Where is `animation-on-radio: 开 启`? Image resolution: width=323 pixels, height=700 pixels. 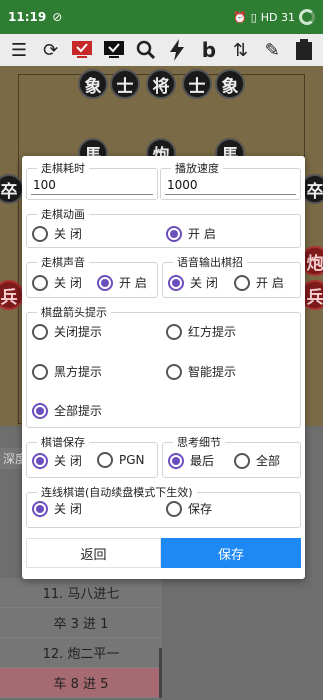
animation-on-radio: 开 启 is located at coordinates (191, 233).